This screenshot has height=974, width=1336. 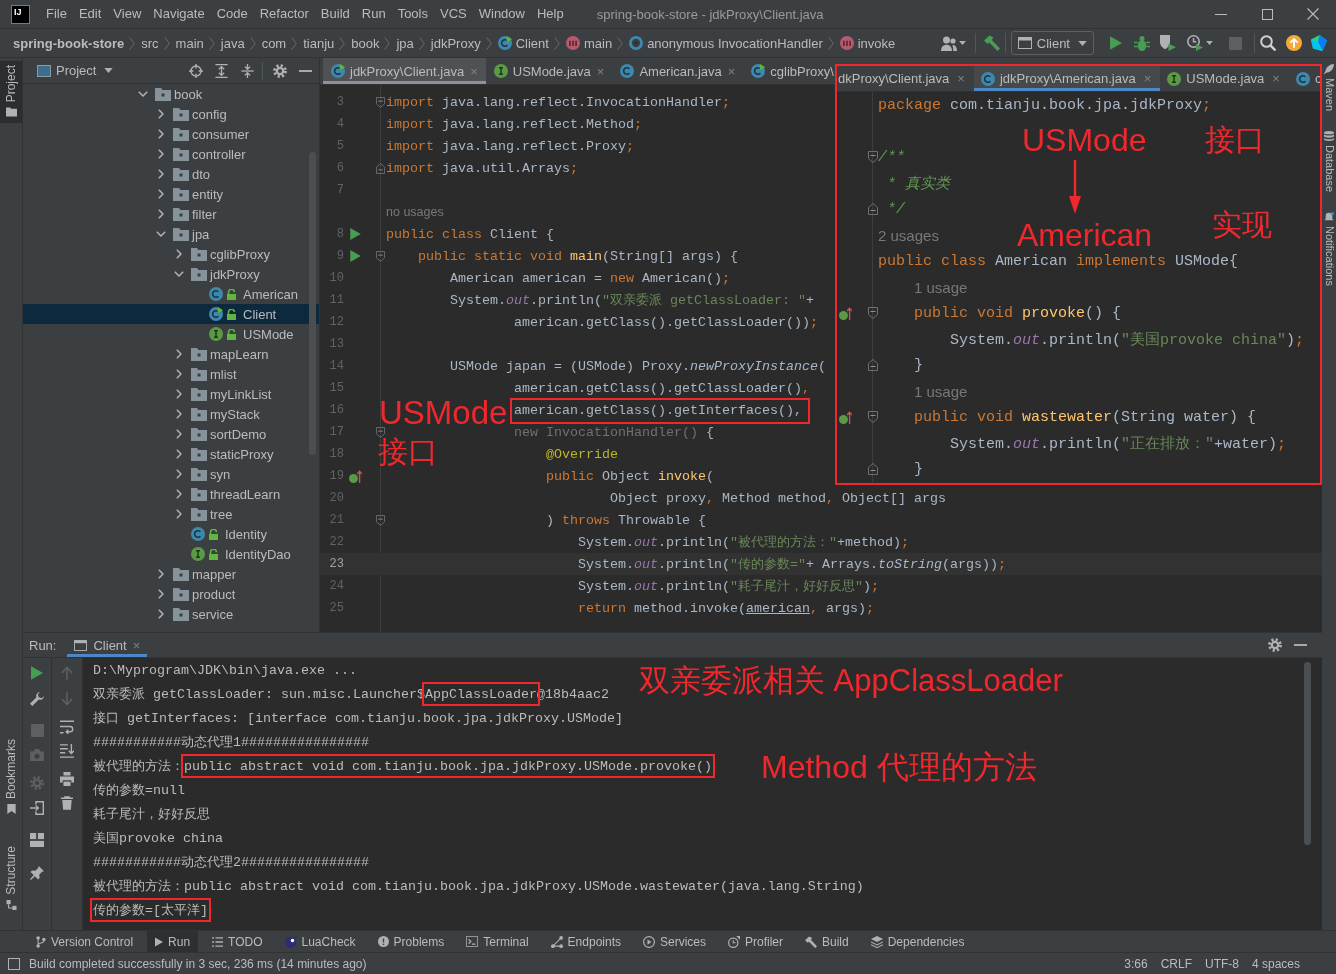 I want to click on tool-window-button: Structure, so click(x=11, y=879).